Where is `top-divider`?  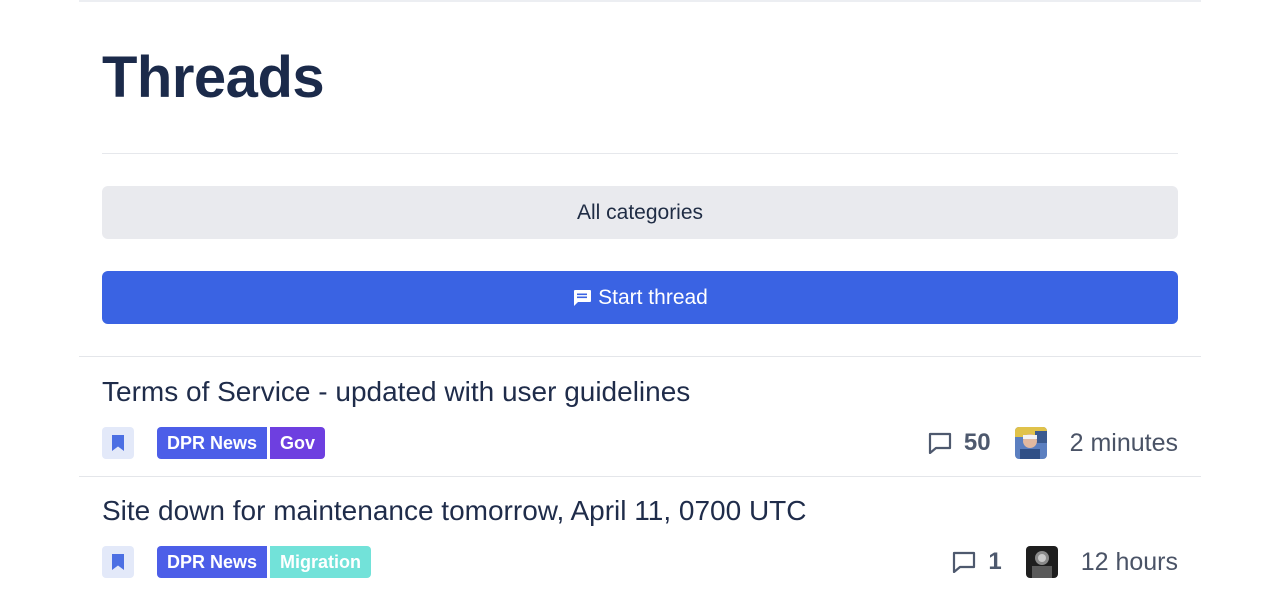 top-divider is located at coordinates (640, 1).